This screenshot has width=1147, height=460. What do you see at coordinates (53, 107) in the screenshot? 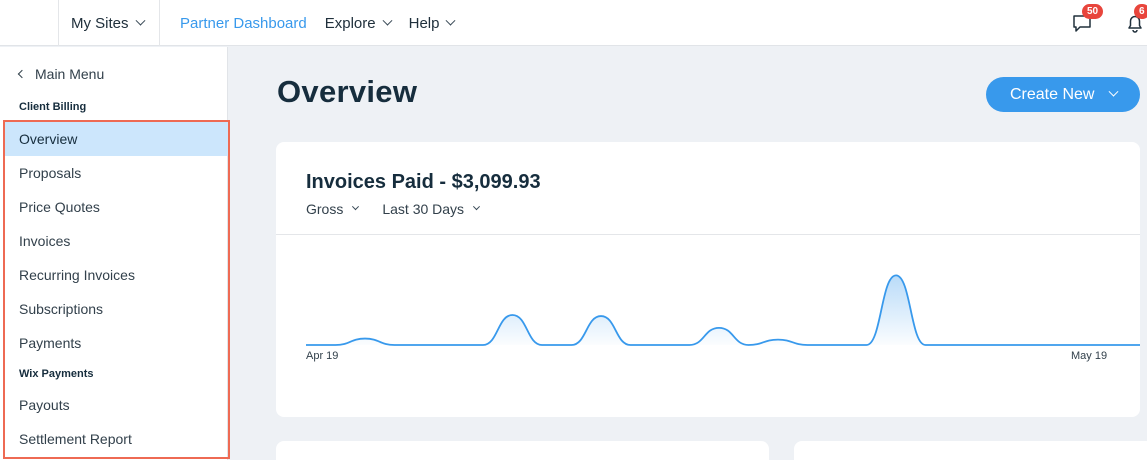
I see `section-title-client-billing: Client Billing` at bounding box center [53, 107].